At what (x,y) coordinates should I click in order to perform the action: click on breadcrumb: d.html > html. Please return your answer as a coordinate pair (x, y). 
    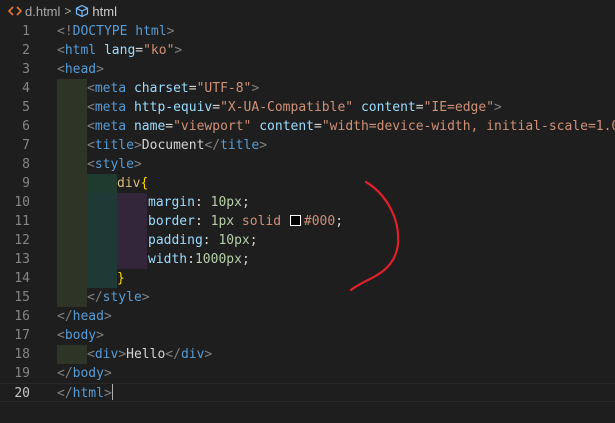
    Looking at the image, I should click on (307, 11).